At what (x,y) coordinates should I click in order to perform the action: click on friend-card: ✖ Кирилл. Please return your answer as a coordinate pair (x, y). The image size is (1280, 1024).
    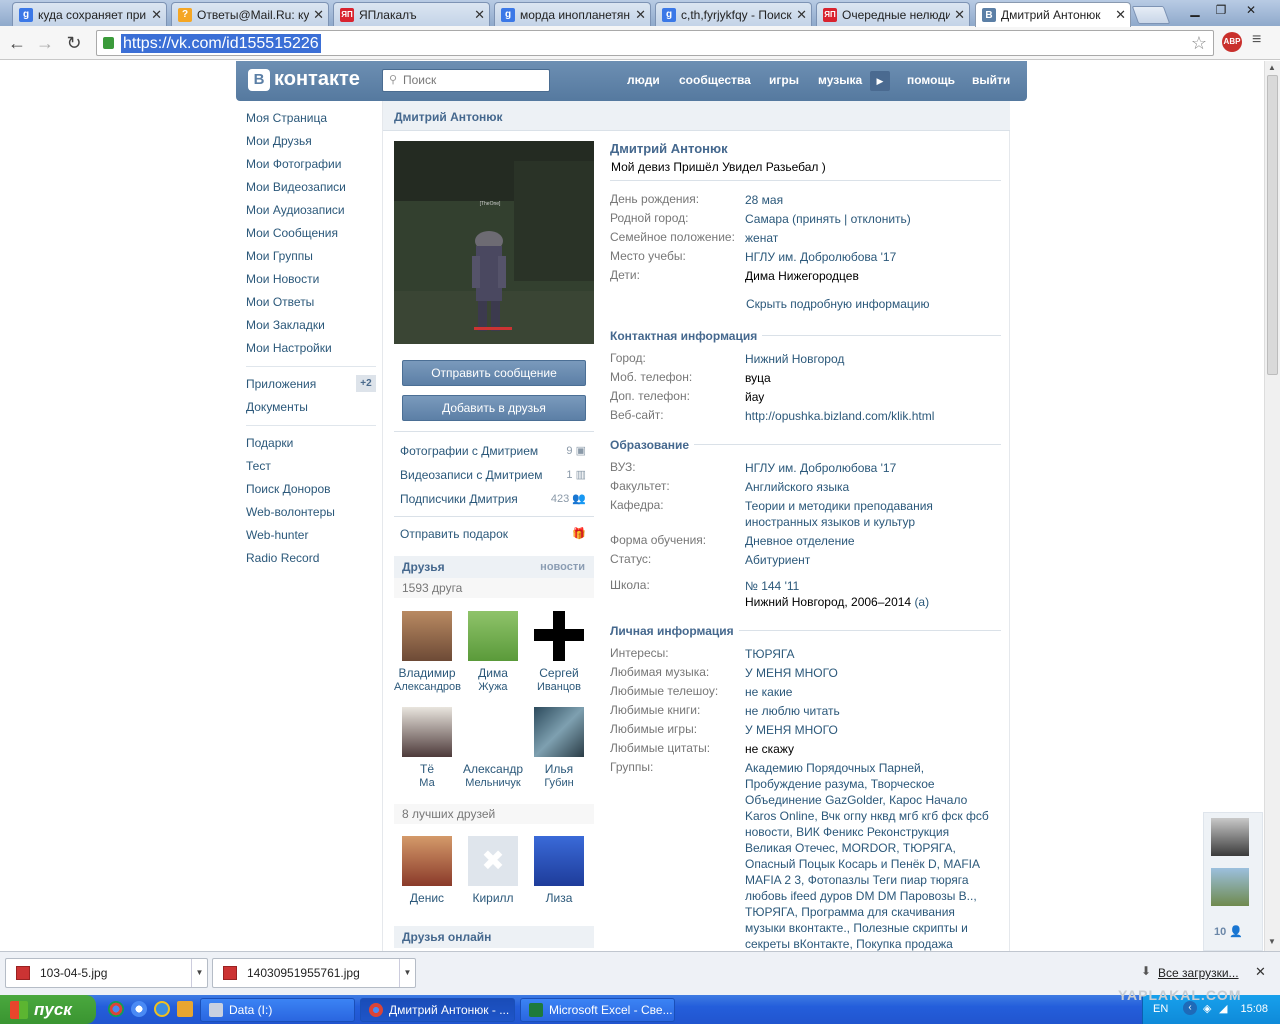
    Looking at the image, I should click on (493, 870).